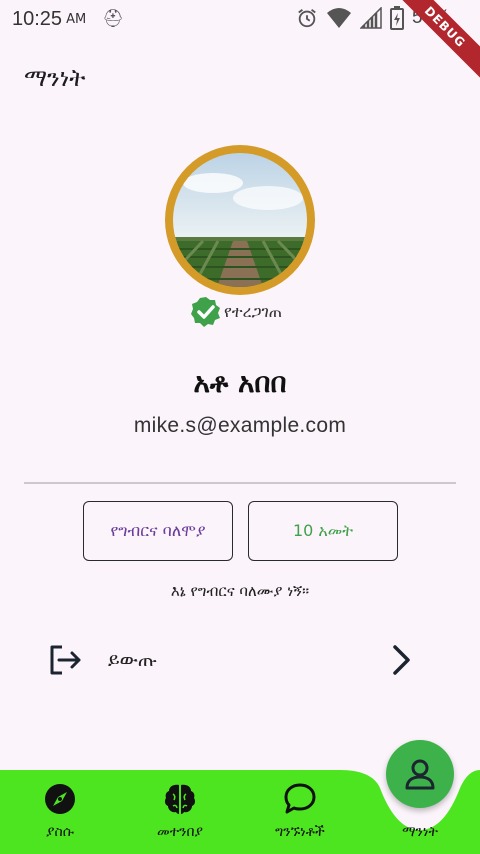  Describe the element at coordinates (323, 531) in the screenshot. I see `experience-chip: 10 አመት` at that location.